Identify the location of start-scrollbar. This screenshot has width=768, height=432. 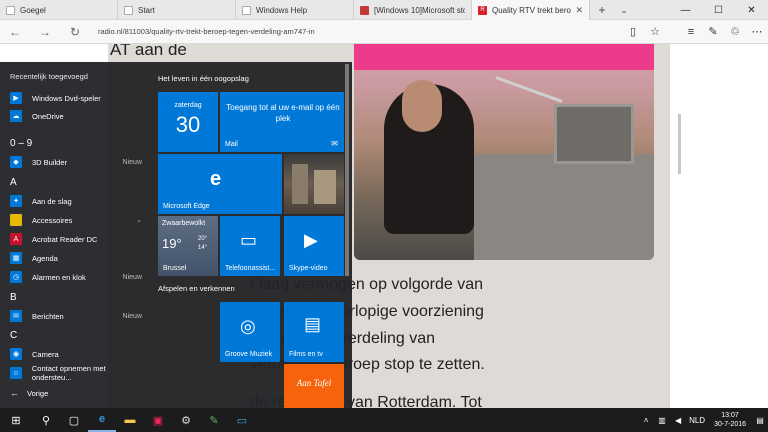
(347, 170).